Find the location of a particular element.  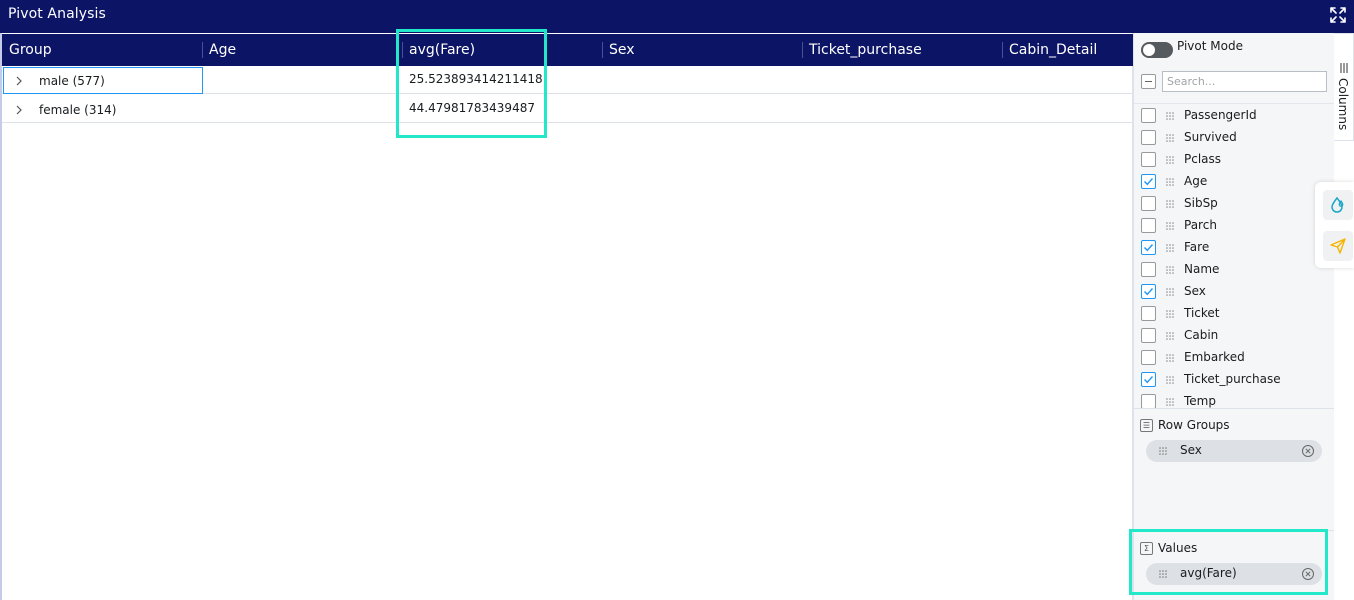

drop-icon is located at coordinates (1337, 204).